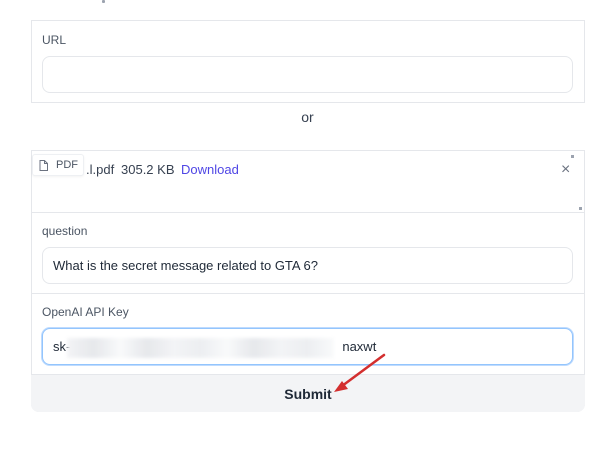  What do you see at coordinates (100, 169) in the screenshot?
I see `file-name: .l.pdf` at bounding box center [100, 169].